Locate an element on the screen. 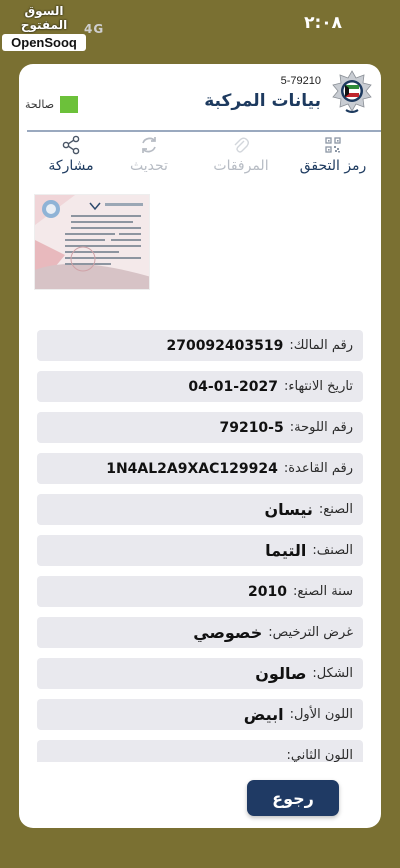 This screenshot has height=868, width=400. refresh-button: تحديث is located at coordinates (149, 154).